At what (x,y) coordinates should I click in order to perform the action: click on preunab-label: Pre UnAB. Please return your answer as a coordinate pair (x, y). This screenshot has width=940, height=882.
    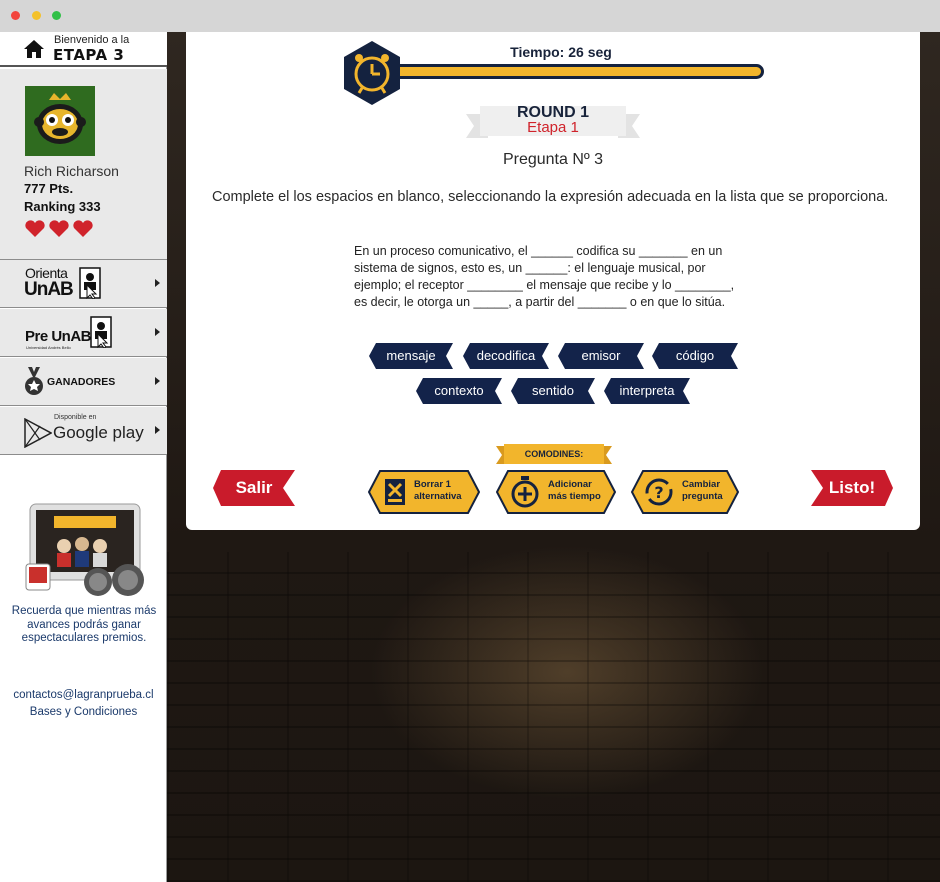
    Looking at the image, I should click on (58, 336).